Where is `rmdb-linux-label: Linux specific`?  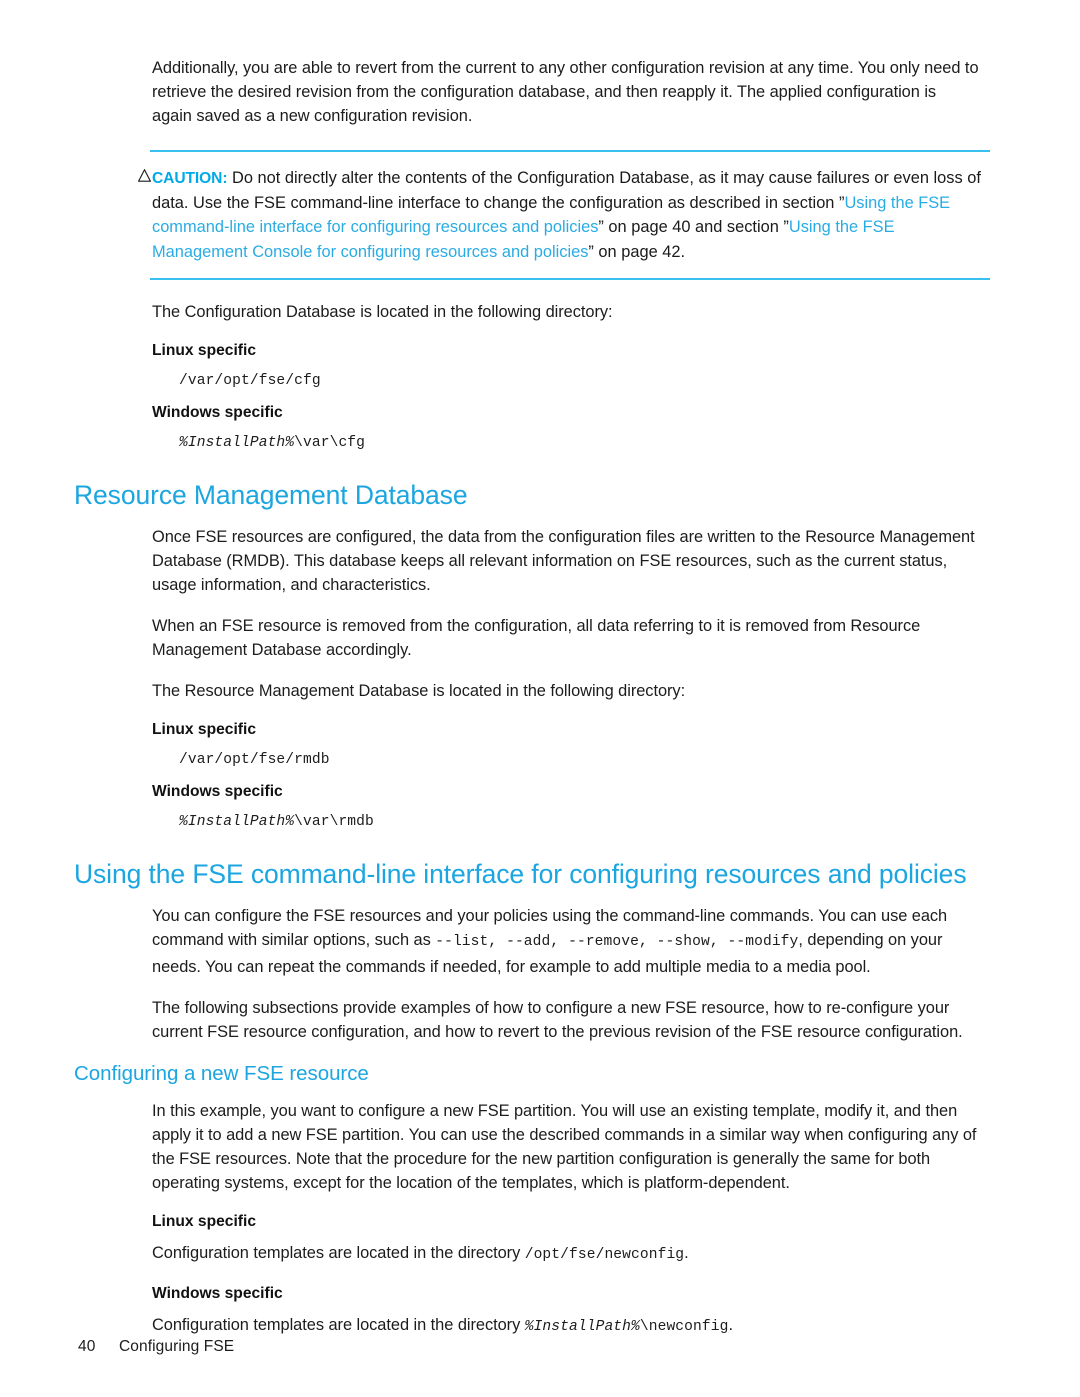
rmdb-linux-label: Linux specific is located at coordinates (204, 730).